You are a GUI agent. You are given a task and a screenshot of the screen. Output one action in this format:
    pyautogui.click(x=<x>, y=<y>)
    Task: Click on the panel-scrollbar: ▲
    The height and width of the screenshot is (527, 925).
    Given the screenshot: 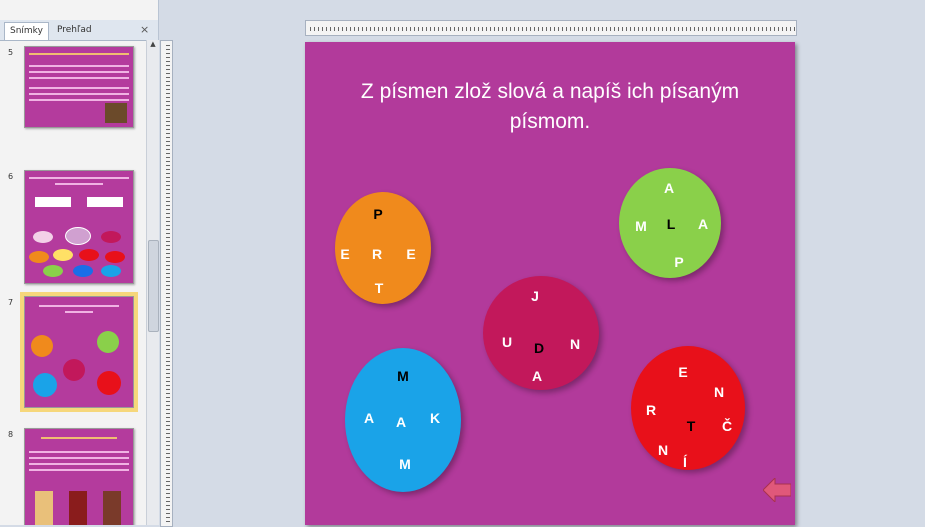 What is the action you would take?
    pyautogui.click(x=152, y=282)
    